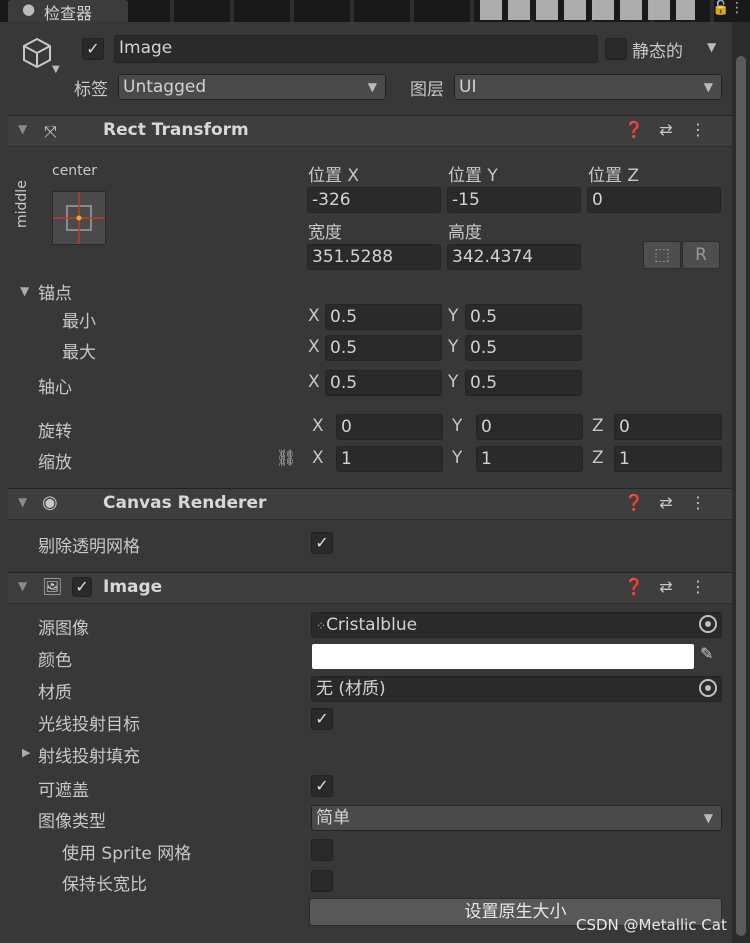 Image resolution: width=750 pixels, height=943 pixels. Describe the element at coordinates (389, 459) in the screenshot. I see `scale-x-field: 1` at that location.